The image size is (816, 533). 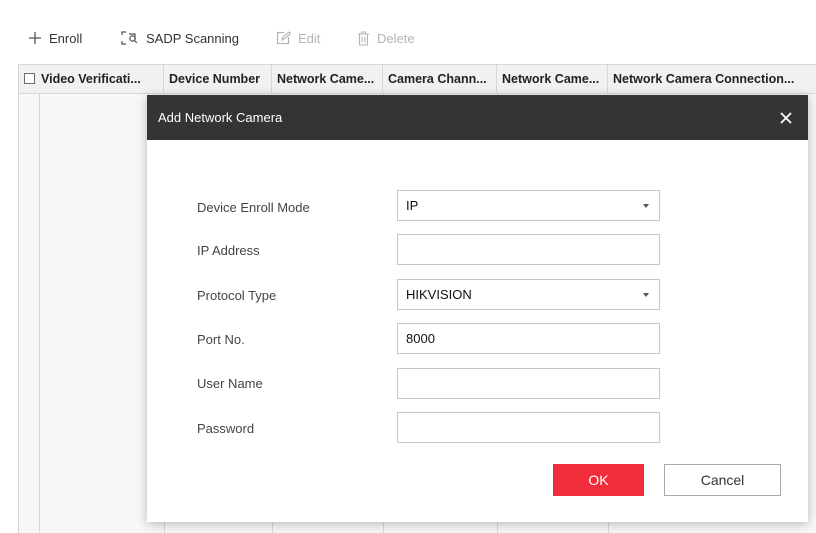 I want to click on edit-label: Edit, so click(x=309, y=38).